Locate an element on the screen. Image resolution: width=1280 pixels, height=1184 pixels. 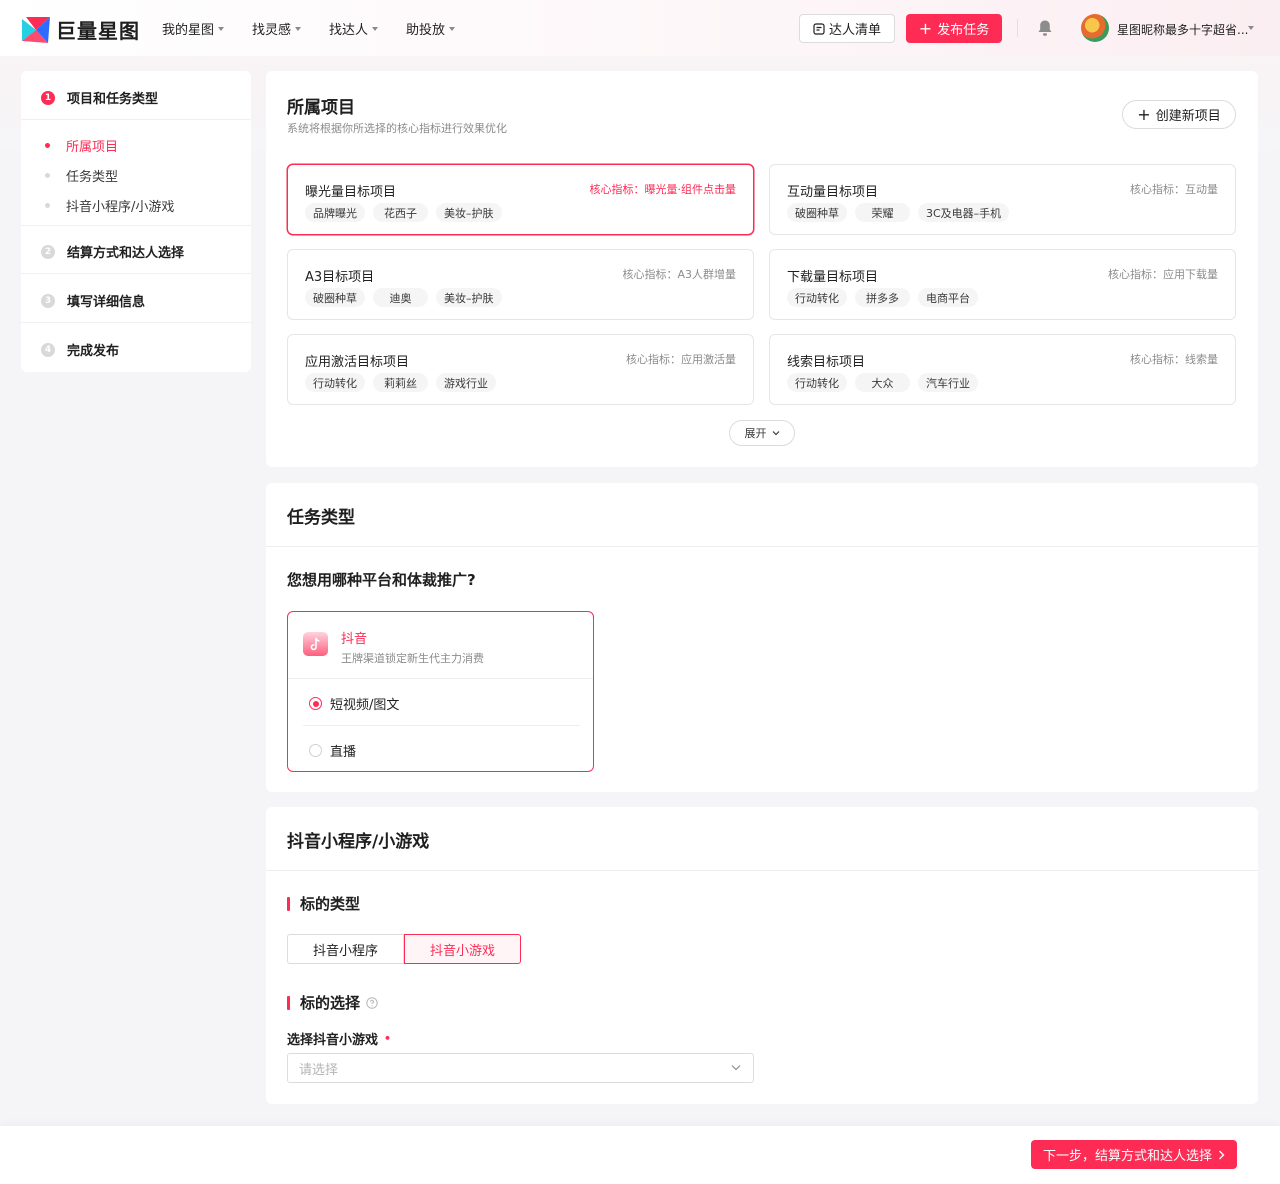
project-name: 互动量目标项目 is located at coordinates (833, 192).